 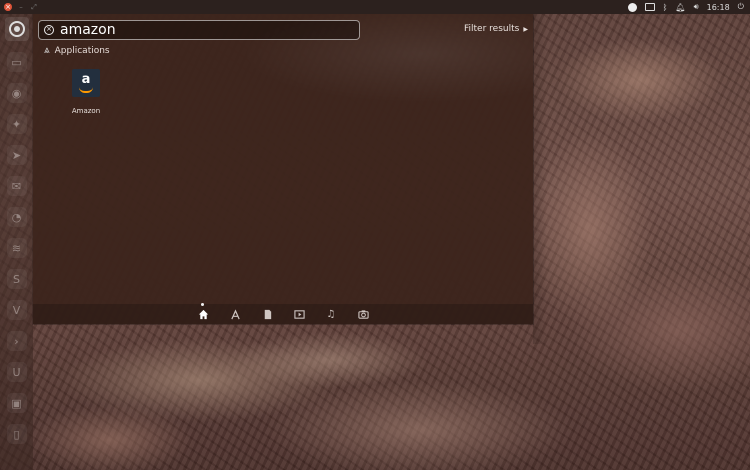 What do you see at coordinates (375, 7) in the screenshot?
I see `top-panel: × – ⤢ ᛒ 🔔︎ 🔊︎ 16:18 ⏻` at bounding box center [375, 7].